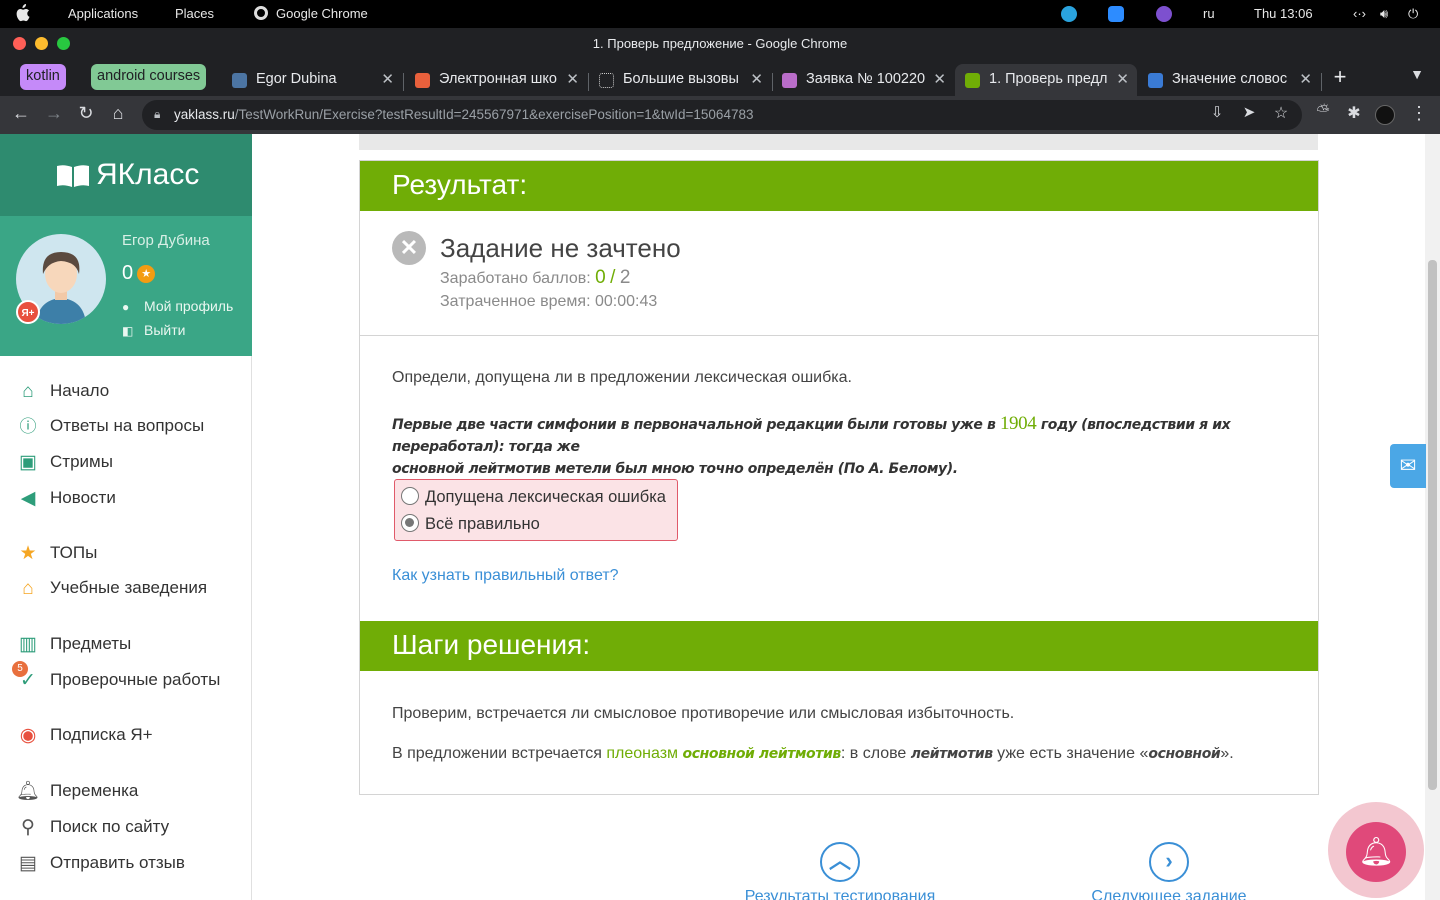  Describe the element at coordinates (157, 114) in the screenshot. I see `lock-icon: 🔒︎` at that location.